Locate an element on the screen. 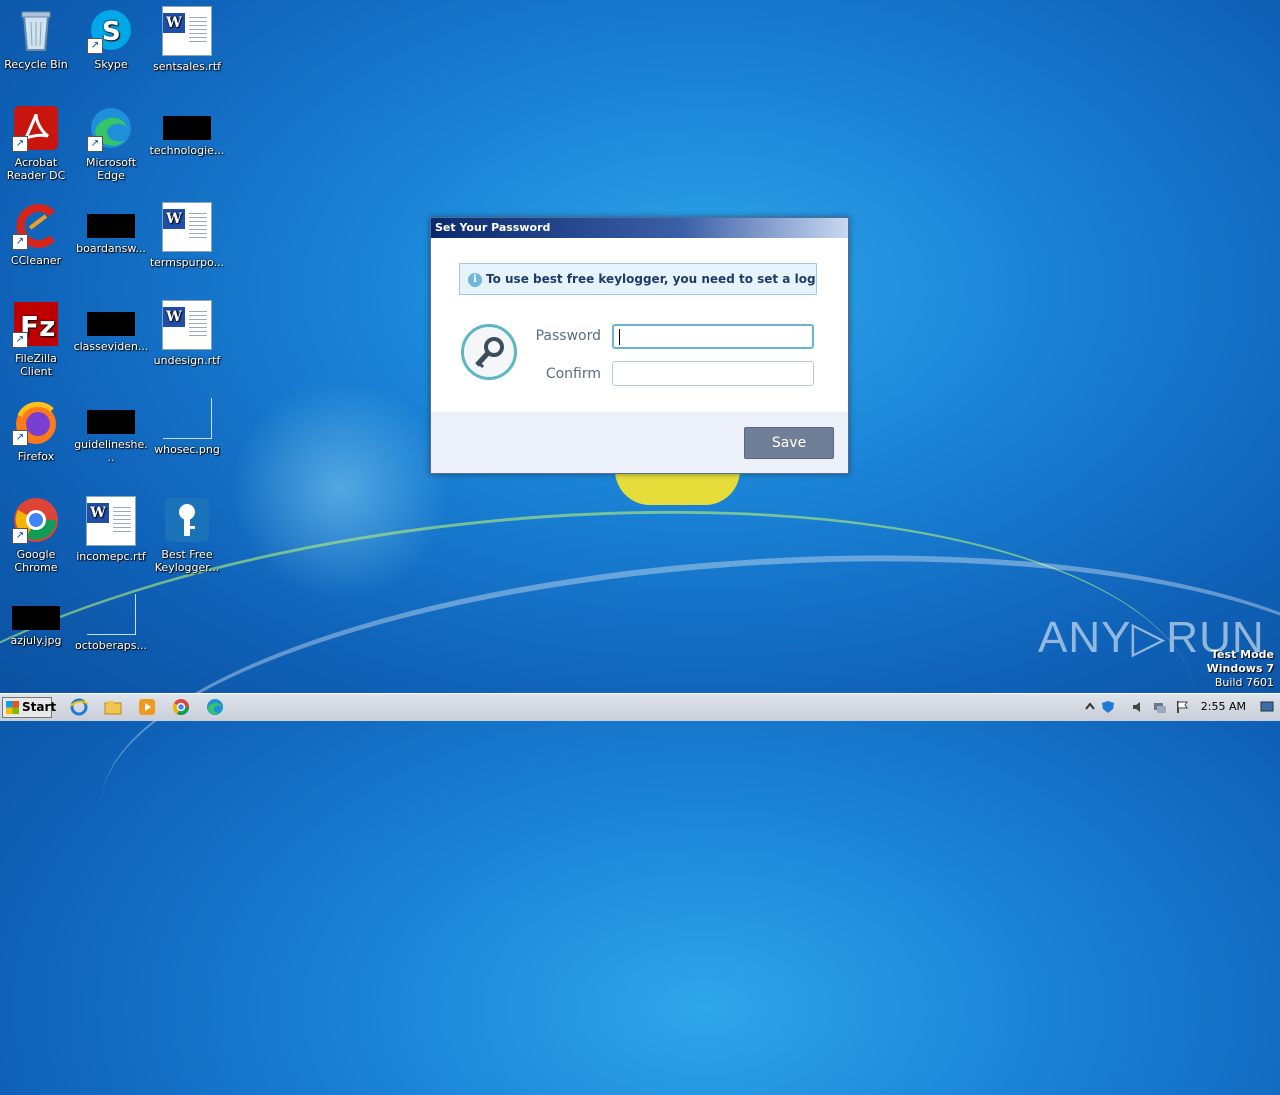 This screenshot has width=1280, height=1095. desktop-icon-edge: ↗ Microsoft Edge is located at coordinates (111, 143).